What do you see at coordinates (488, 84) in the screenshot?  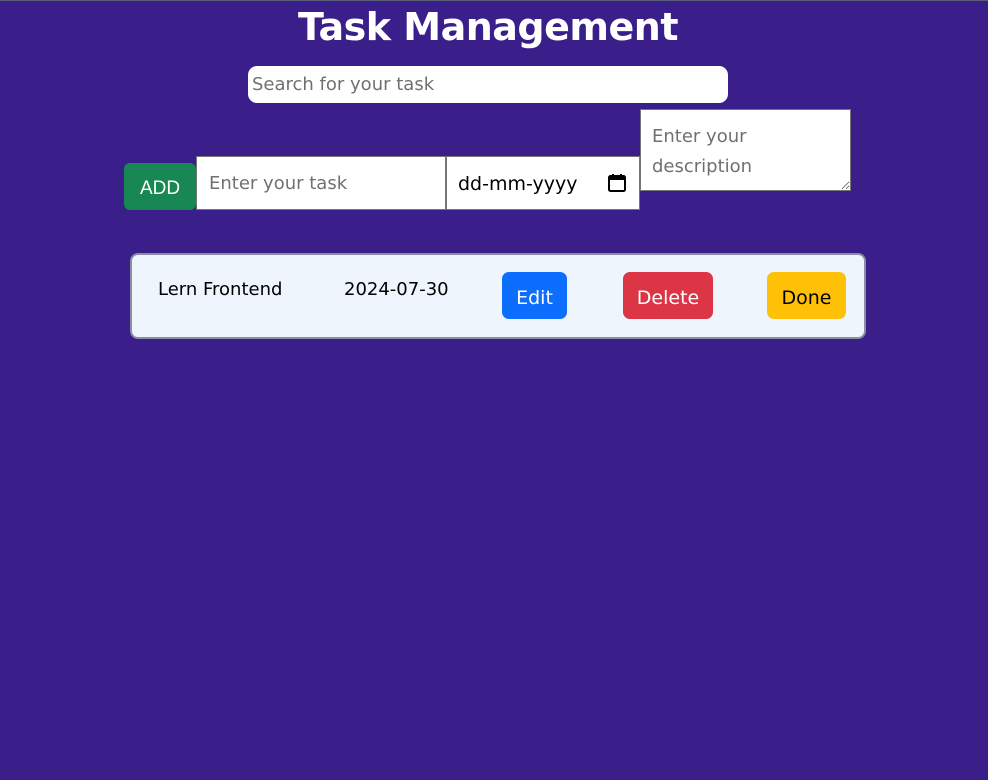 I see `search-input` at bounding box center [488, 84].